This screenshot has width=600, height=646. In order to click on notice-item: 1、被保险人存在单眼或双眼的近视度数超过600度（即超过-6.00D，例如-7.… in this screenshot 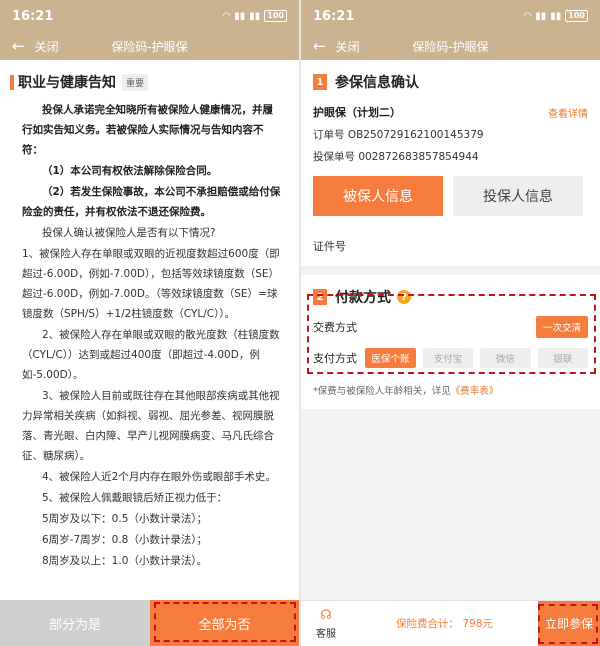, I will do `click(151, 284)`.